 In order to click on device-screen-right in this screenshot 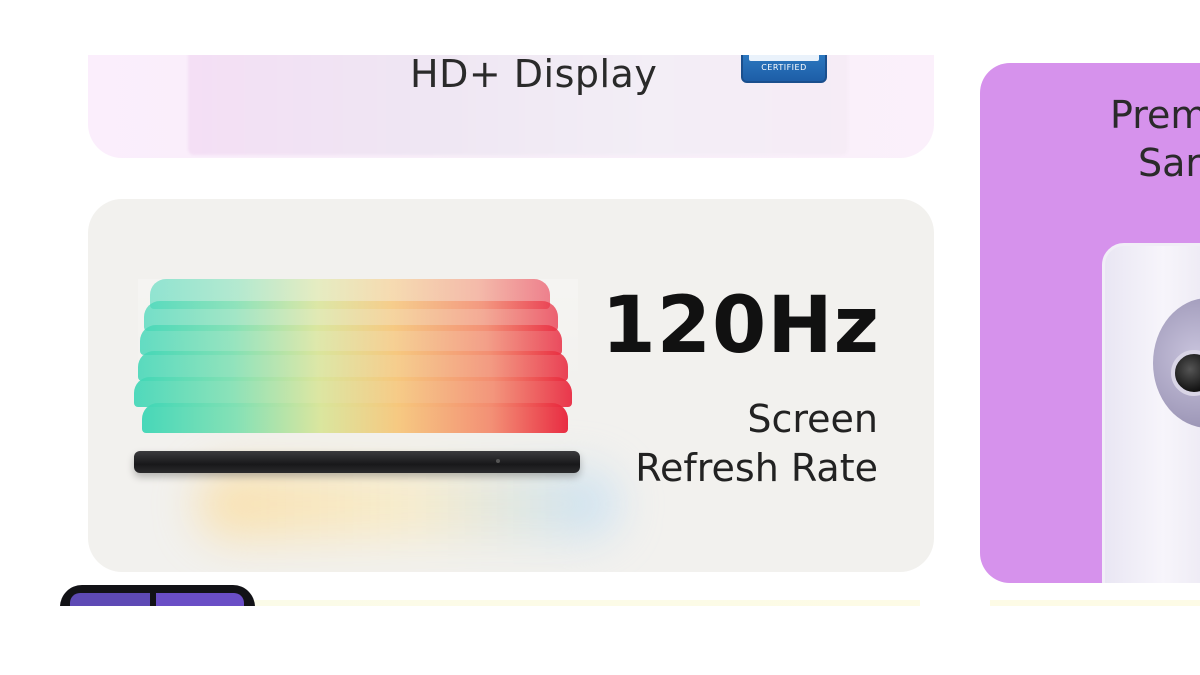, I will do `click(200, 599)`.